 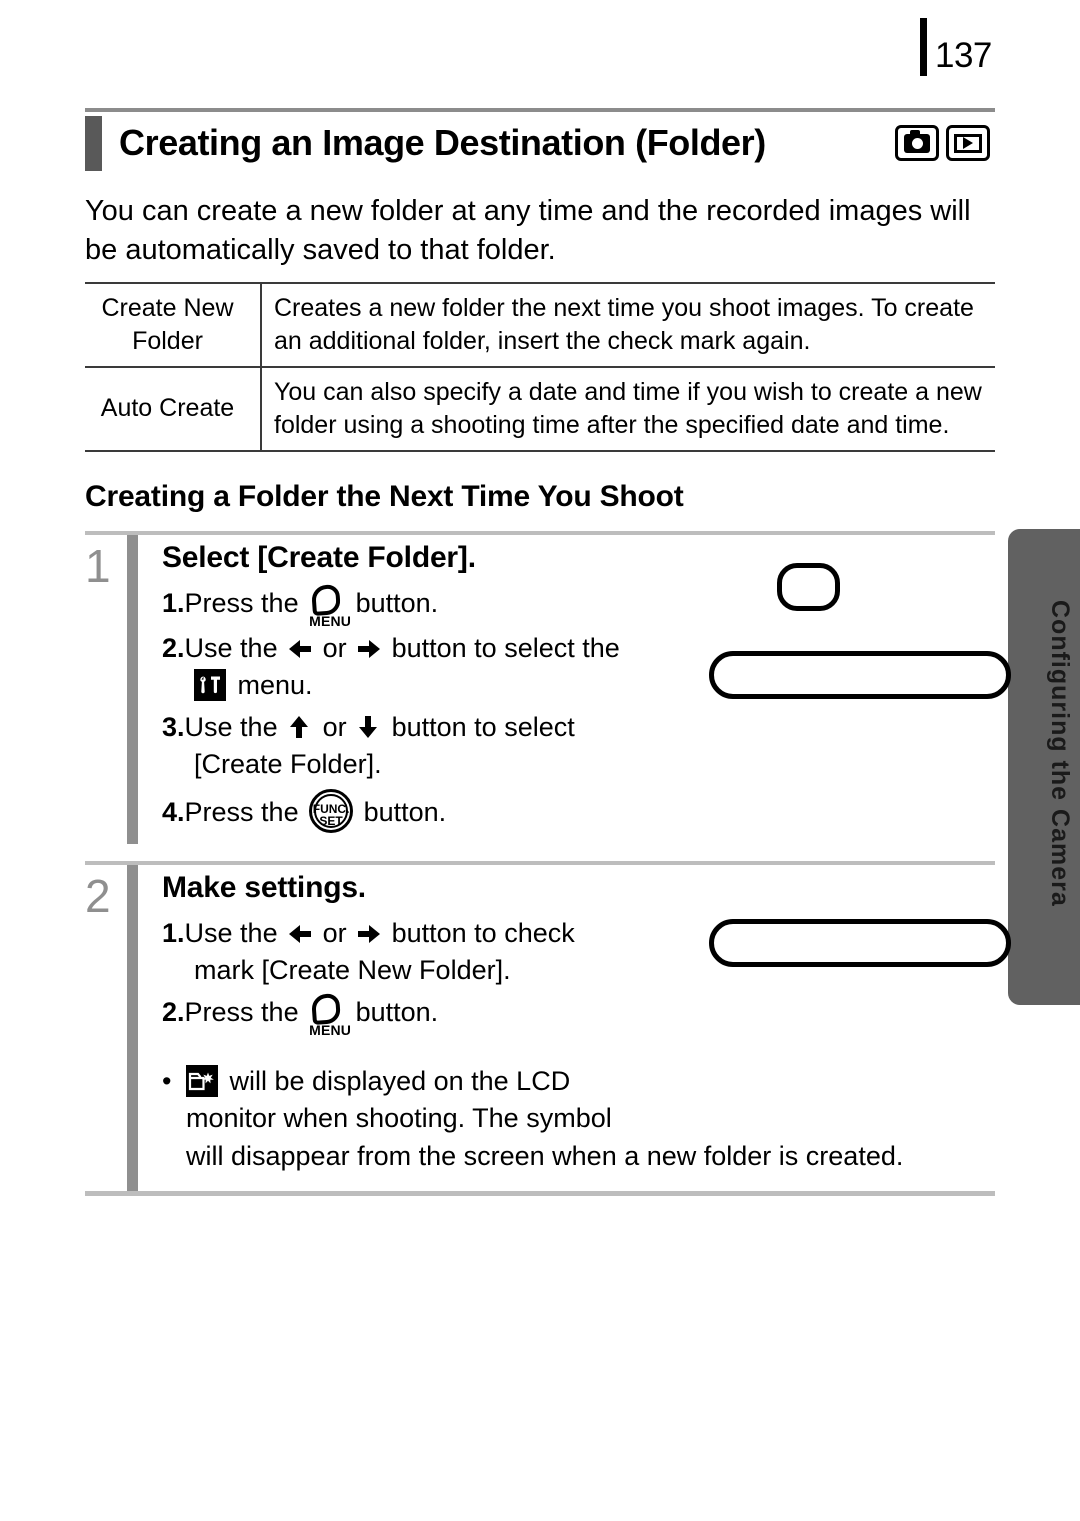 I want to click on note-line-1: will be displayed on the LCD, so click(x=396, y=1081).